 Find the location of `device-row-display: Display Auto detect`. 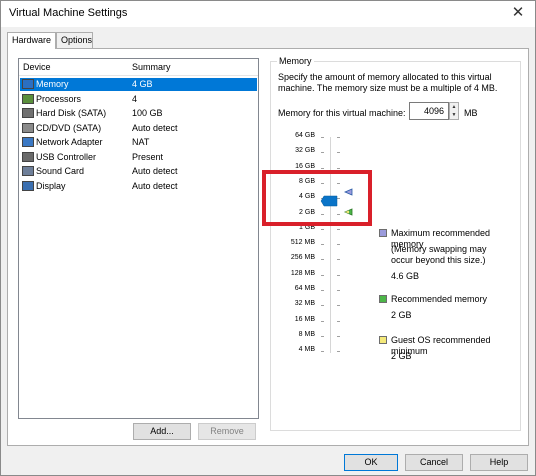

device-row-display: Display Auto detect is located at coordinates (138, 186).